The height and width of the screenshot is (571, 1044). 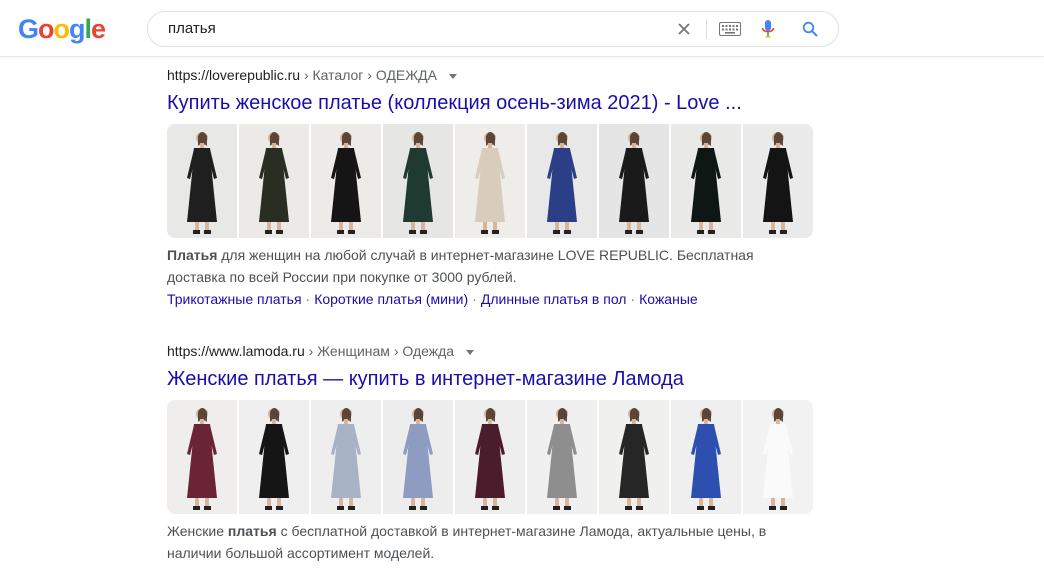 What do you see at coordinates (77, 29) in the screenshot?
I see `logo-letter: g` at bounding box center [77, 29].